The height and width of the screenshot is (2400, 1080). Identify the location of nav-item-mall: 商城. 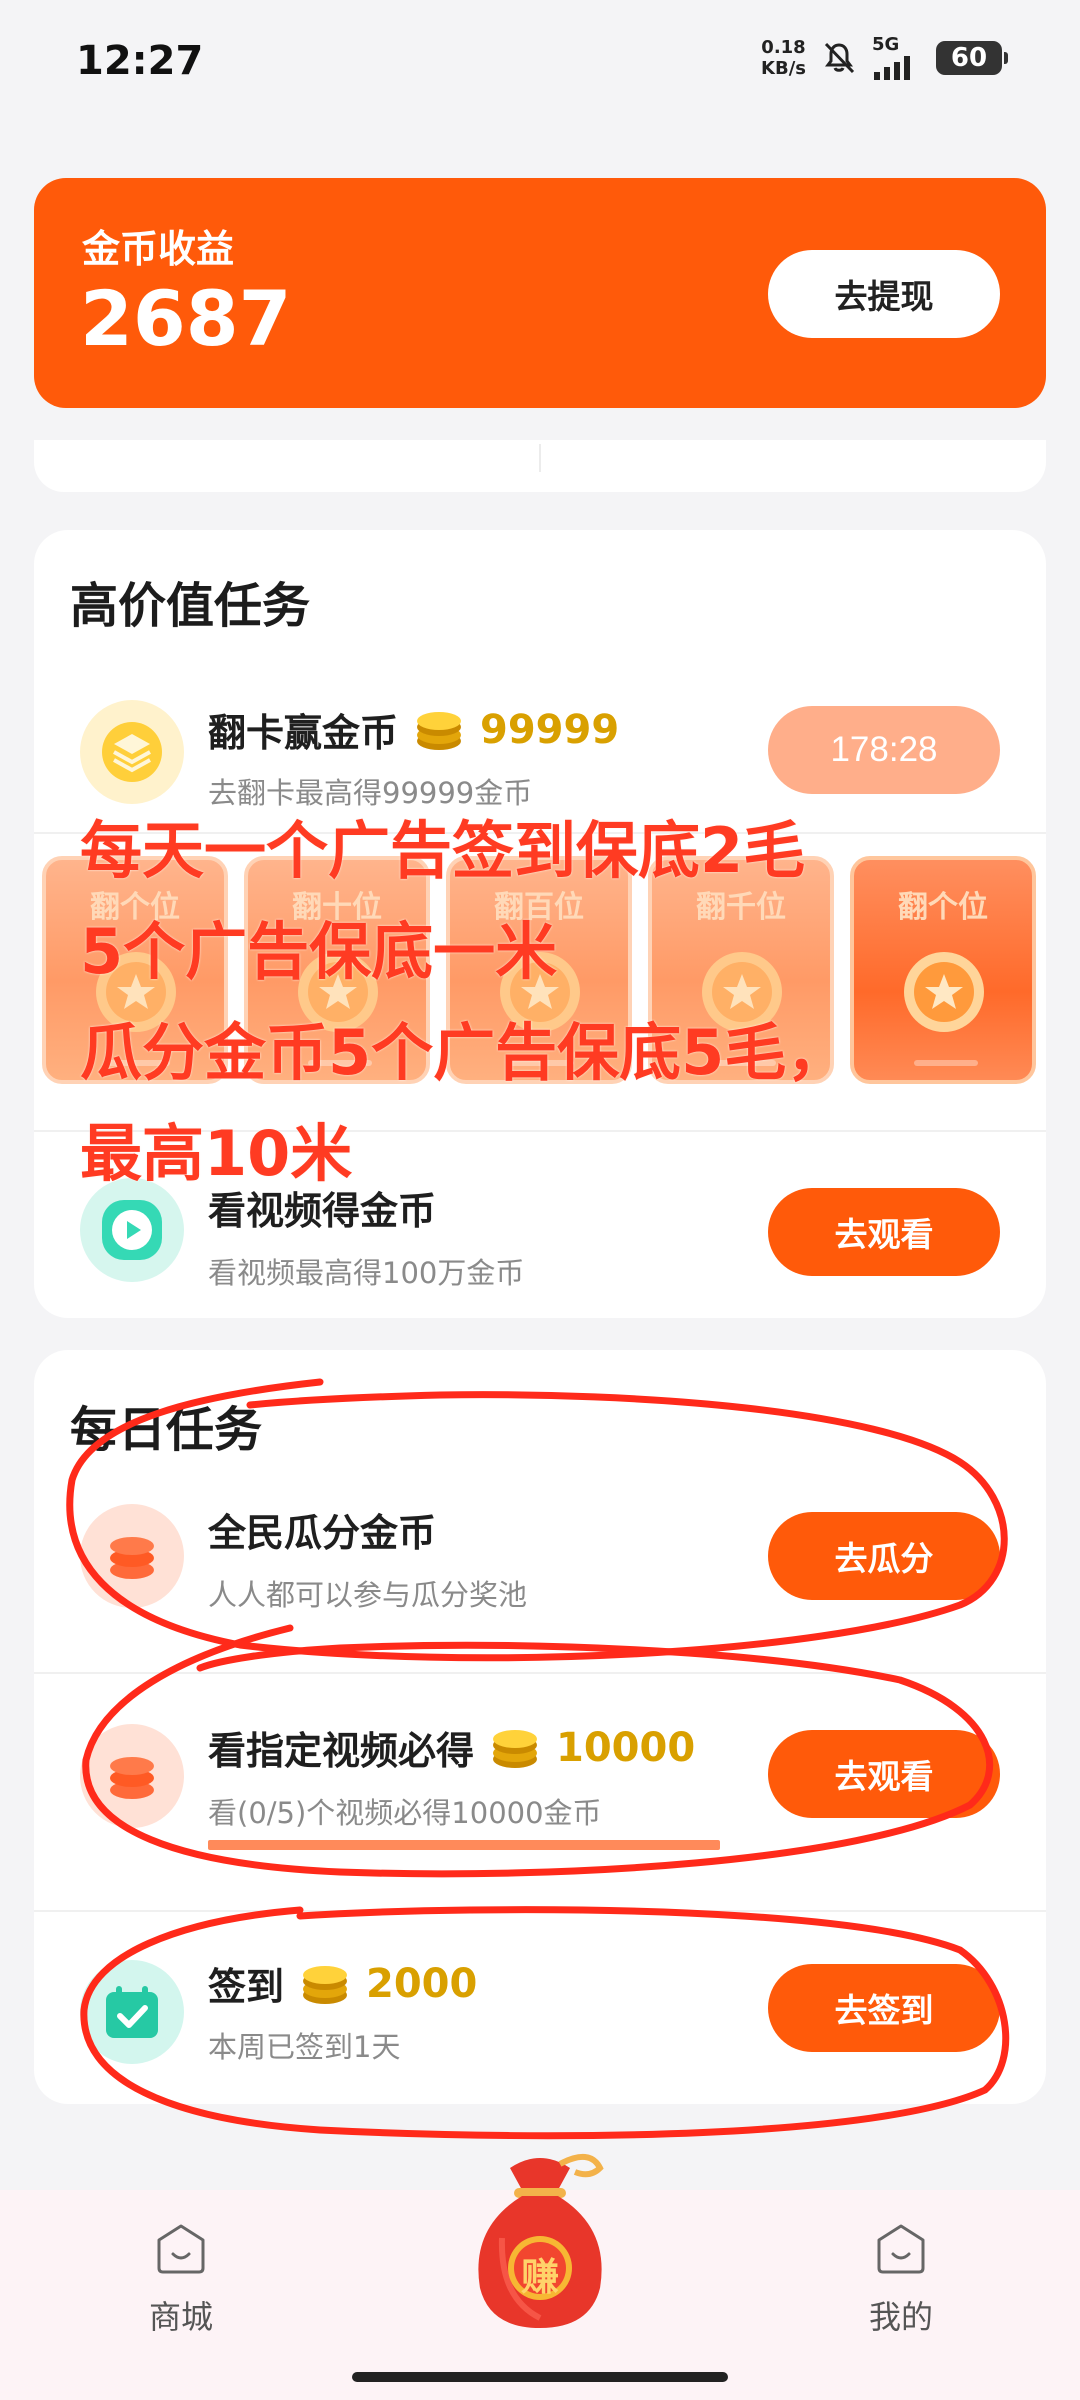
(181, 2279).